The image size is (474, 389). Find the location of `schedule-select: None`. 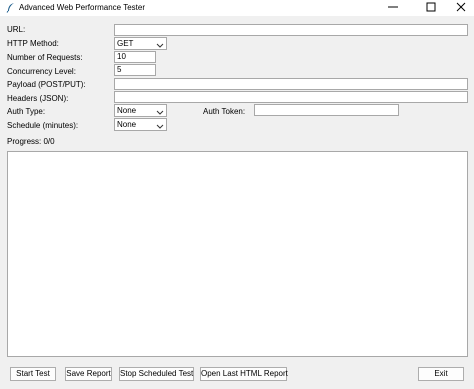

schedule-select: None is located at coordinates (140, 124).